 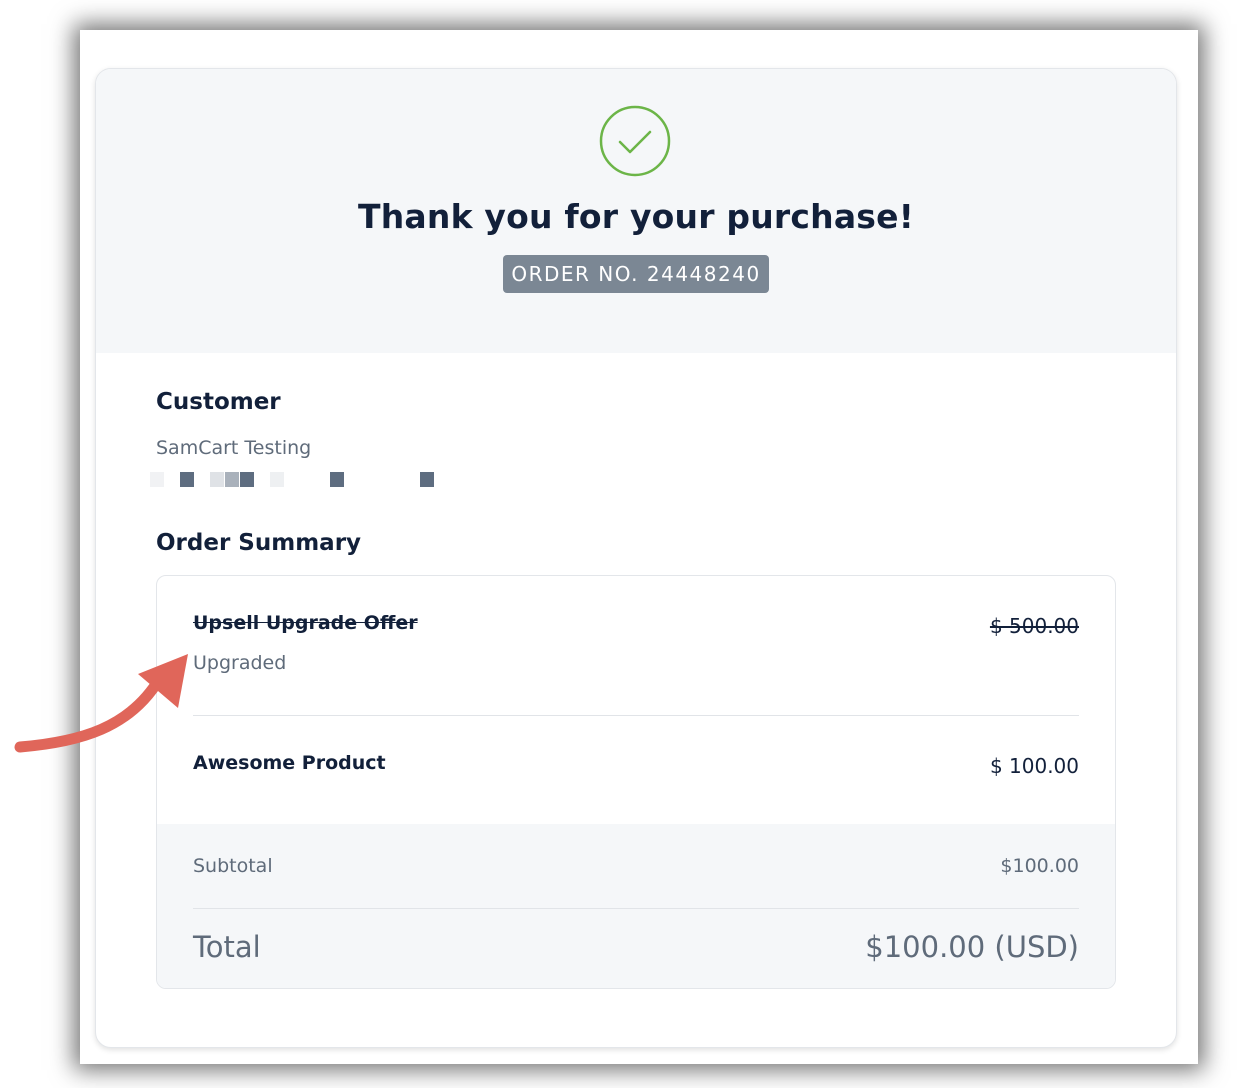 I want to click on order-number-badge: ORDER NO. 24448240, so click(x=636, y=274).